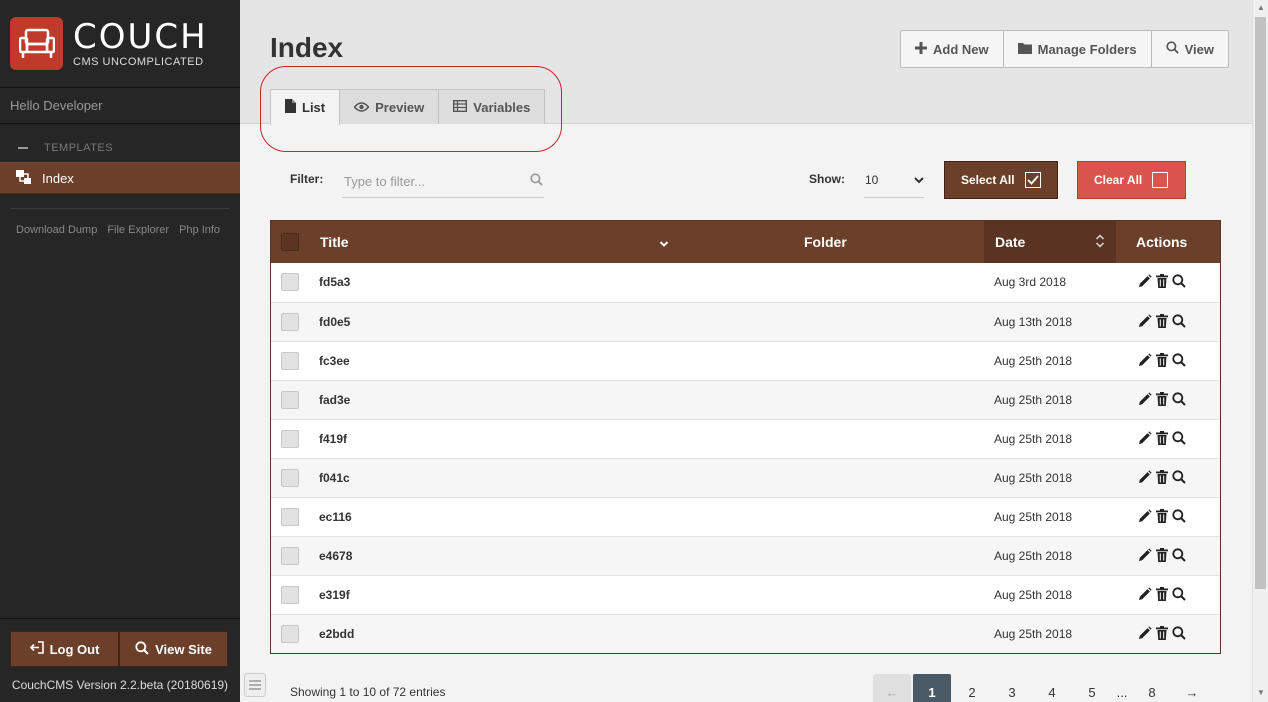  Describe the element at coordinates (336, 634) in the screenshot. I see `cell-title: e2bdd` at that location.